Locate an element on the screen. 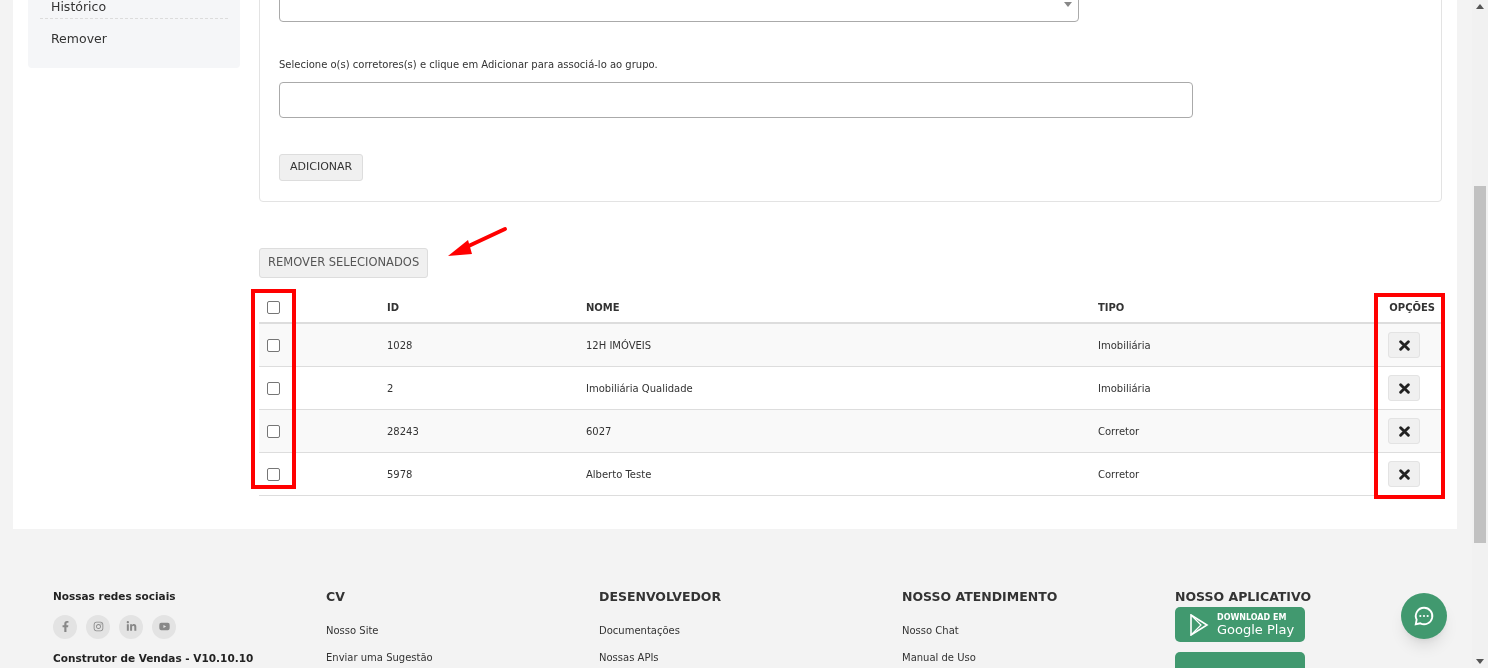  sidebar-item: Remover is located at coordinates (79, 39).